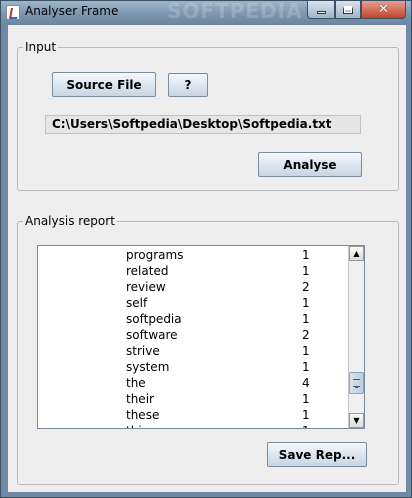  What do you see at coordinates (356, 337) in the screenshot?
I see `list-scrollbar: ▲ ▼` at bounding box center [356, 337].